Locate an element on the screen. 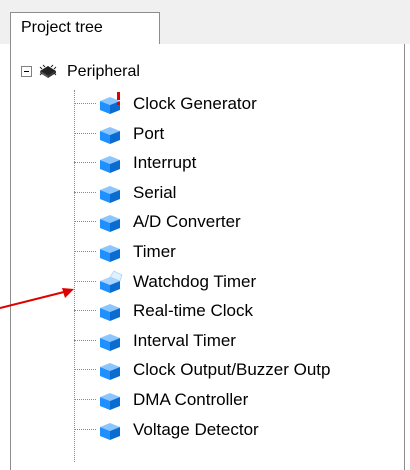 This screenshot has height=470, width=410. tree-item-label: Clock Generator is located at coordinates (195, 103).